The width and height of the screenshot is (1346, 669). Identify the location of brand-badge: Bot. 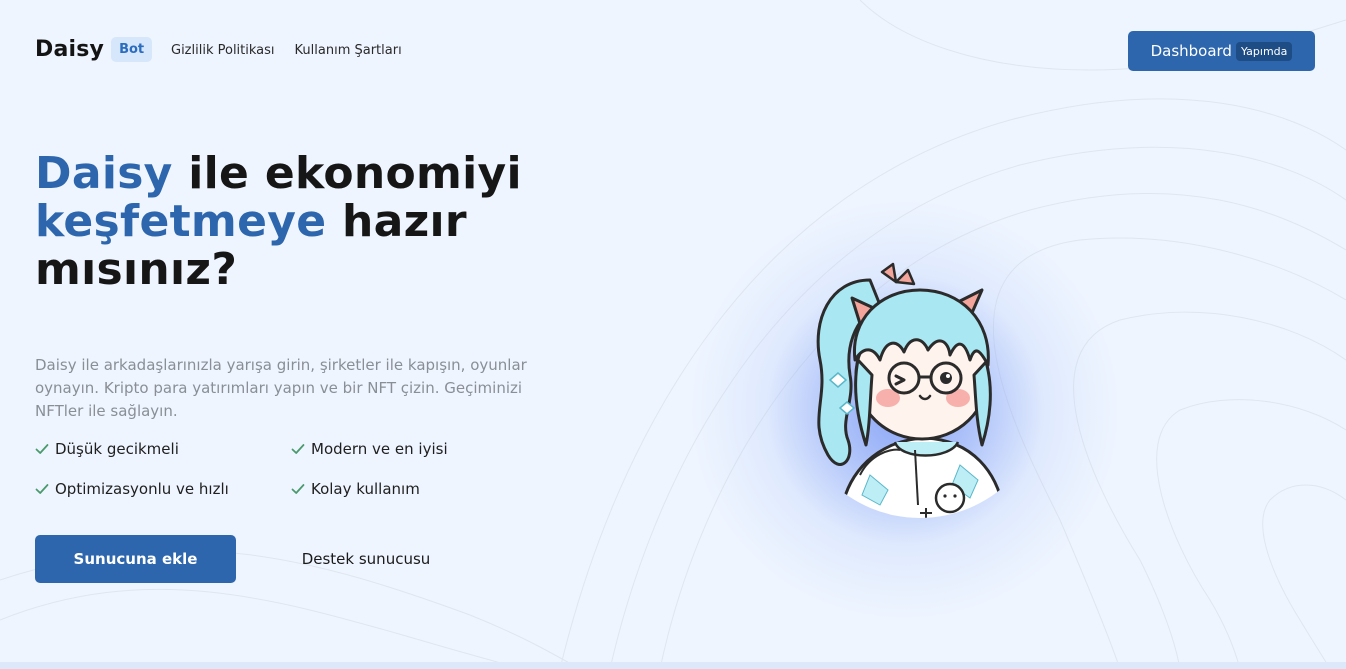
(132, 49).